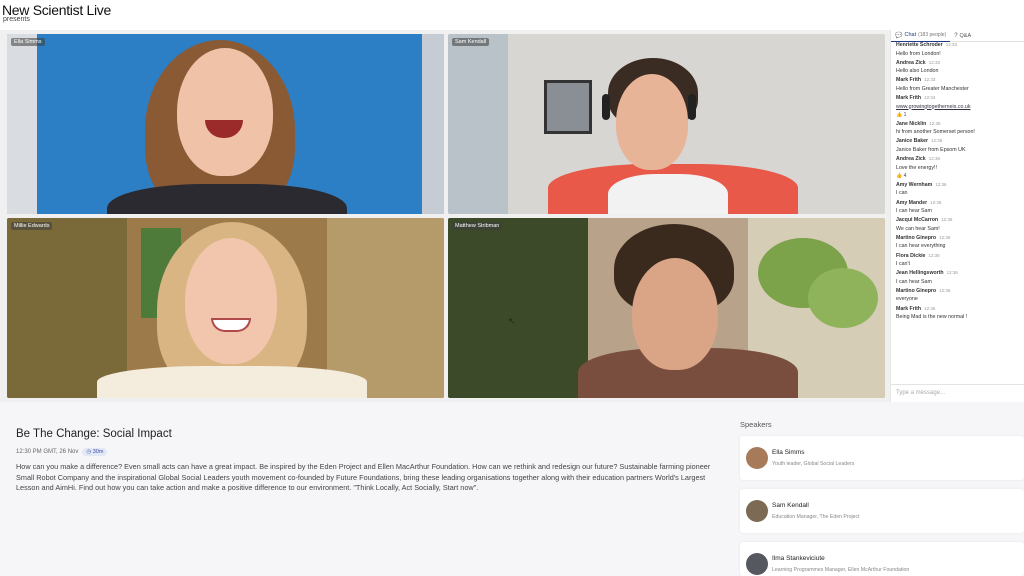 The image size is (1024, 576). I want to click on chat-text: We can hear Sam!, so click(918, 228).